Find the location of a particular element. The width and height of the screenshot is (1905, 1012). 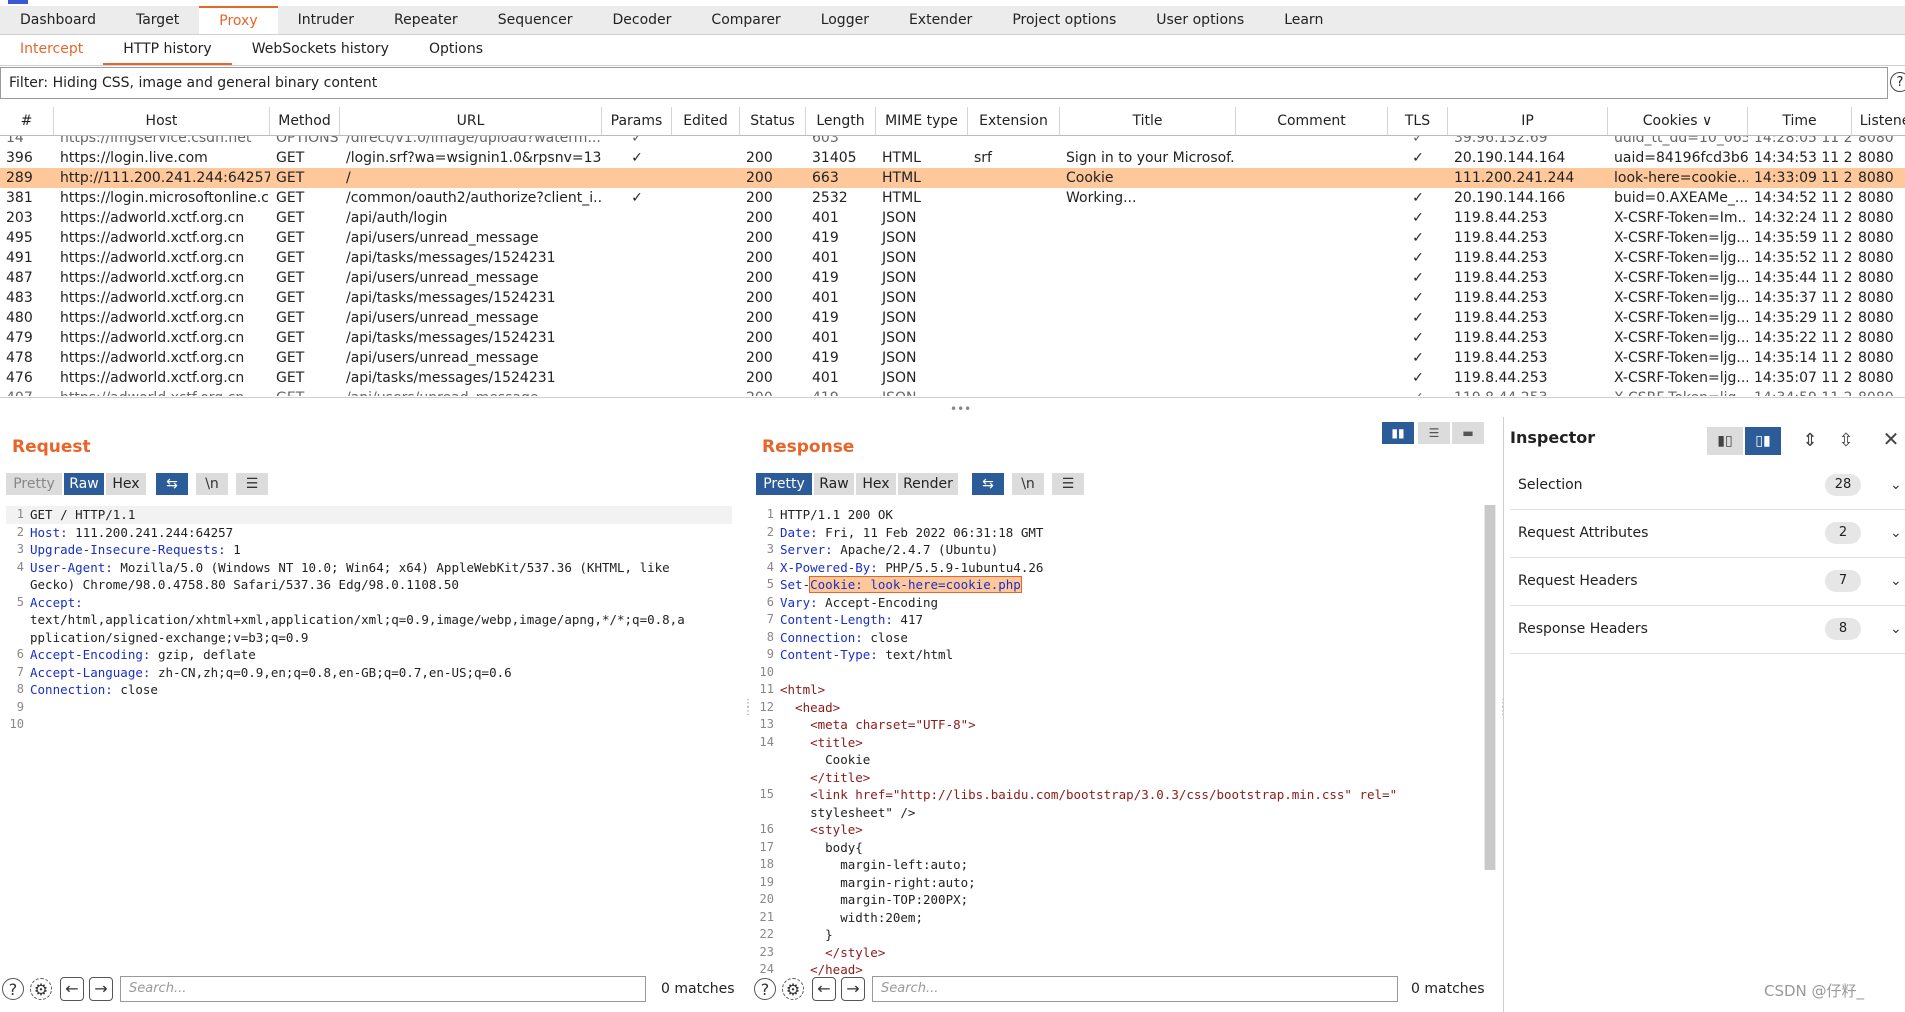

column-header-params: Params is located at coordinates (637, 121).